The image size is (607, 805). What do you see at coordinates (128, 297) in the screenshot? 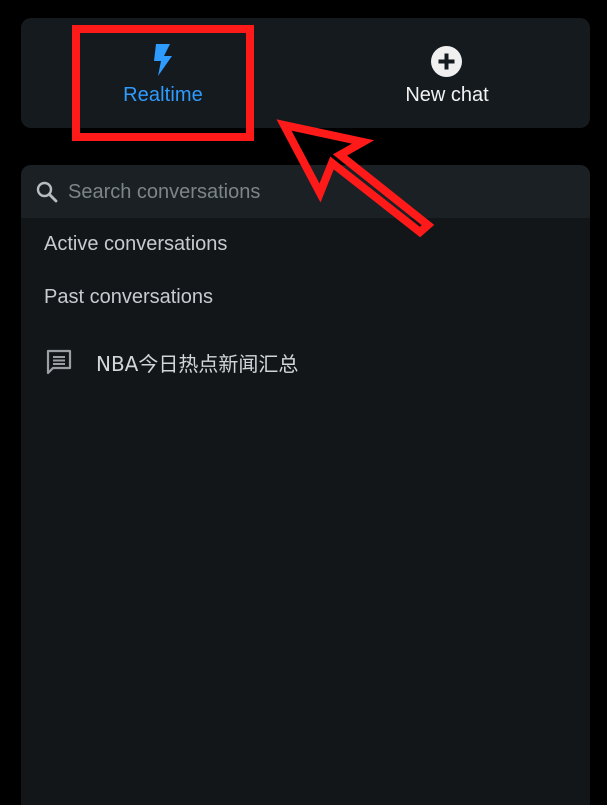
I see `past-conversations-link: Past conversations` at bounding box center [128, 297].